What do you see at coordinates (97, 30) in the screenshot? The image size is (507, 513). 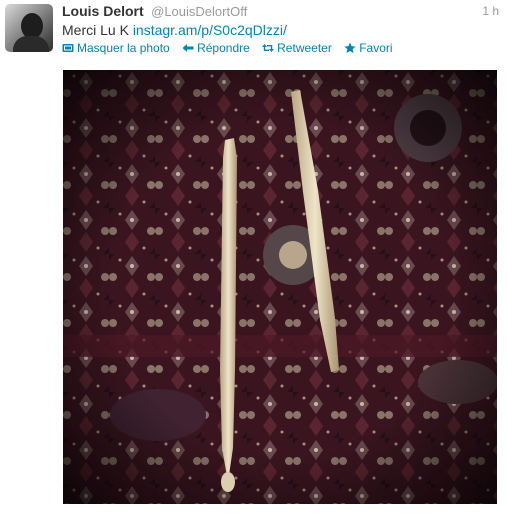 I see `tweet-text-prefix: Merci Lu K` at bounding box center [97, 30].